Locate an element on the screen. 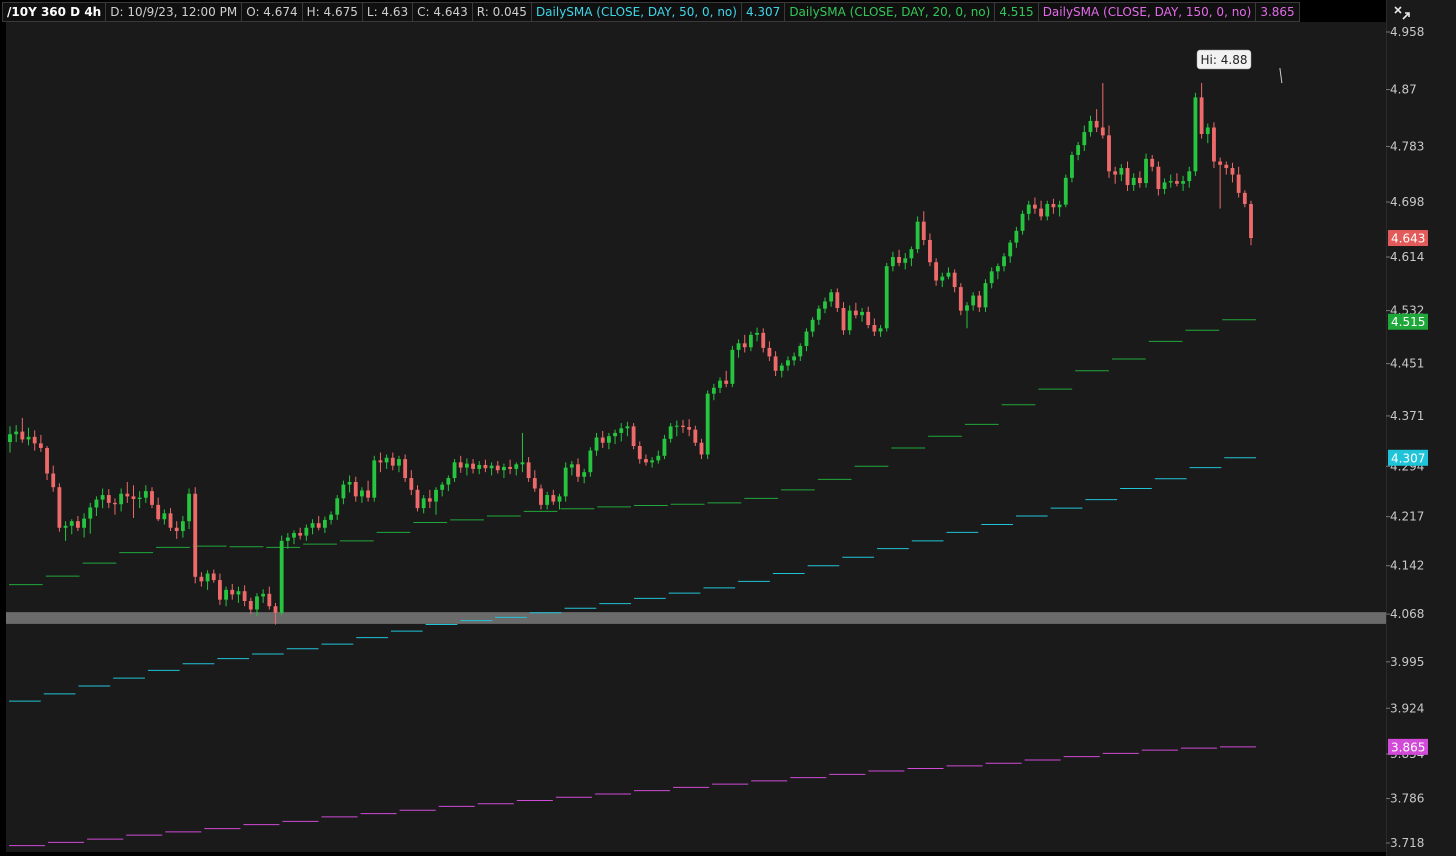  symbol-label: /10Y 360 D 4h is located at coordinates (54, 12).